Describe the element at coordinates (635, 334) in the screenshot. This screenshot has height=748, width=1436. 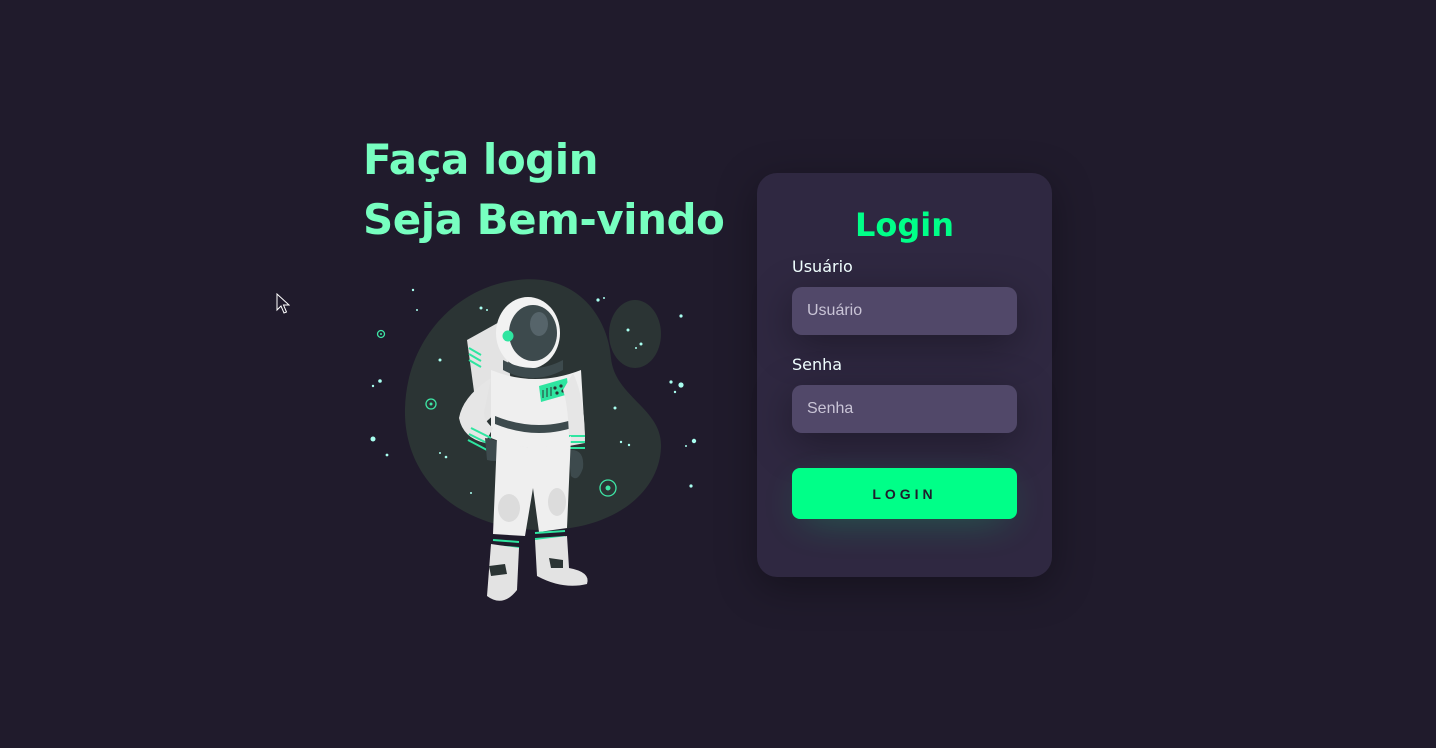
I see `small-blob` at that location.